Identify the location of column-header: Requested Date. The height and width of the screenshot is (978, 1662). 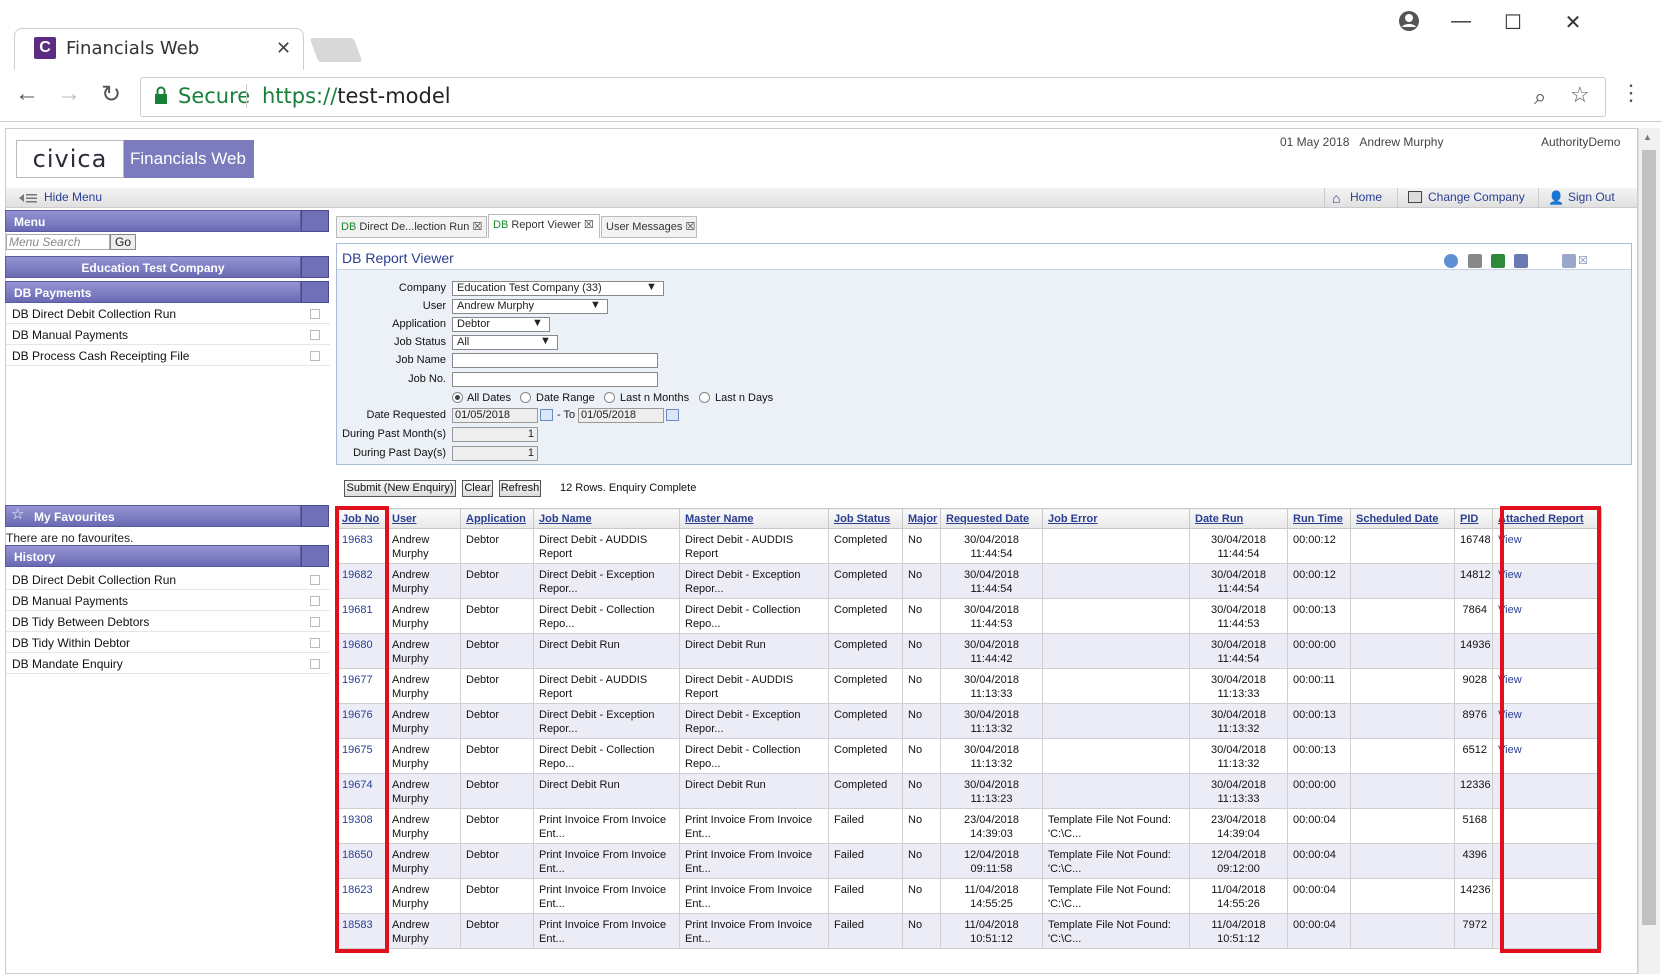
(991, 518).